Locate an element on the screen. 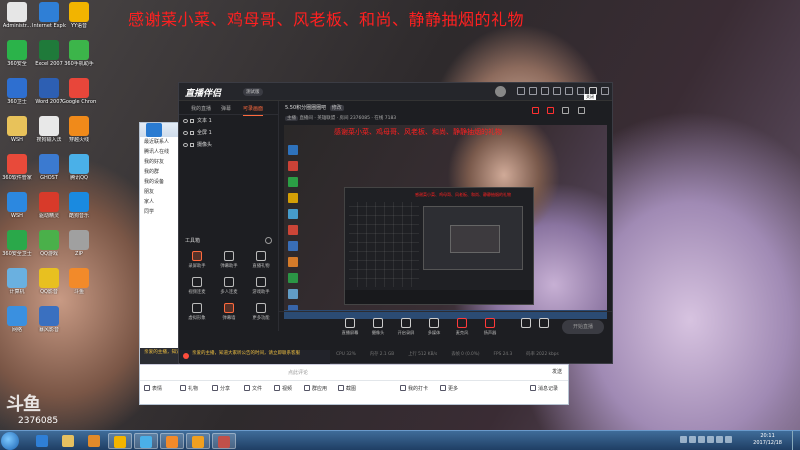 Image resolution: width=800 pixels, height=450 pixels. tab-my-live: 我的直播 is located at coordinates (201, 108).